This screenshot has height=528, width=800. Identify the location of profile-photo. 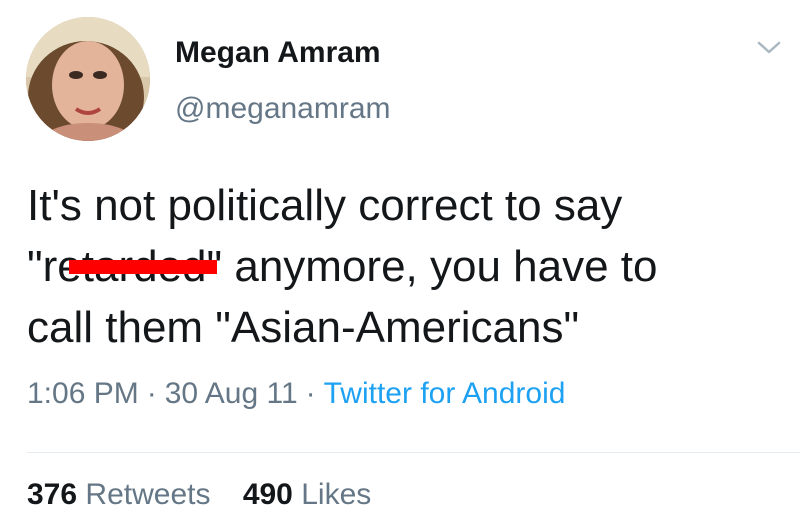
(88, 79).